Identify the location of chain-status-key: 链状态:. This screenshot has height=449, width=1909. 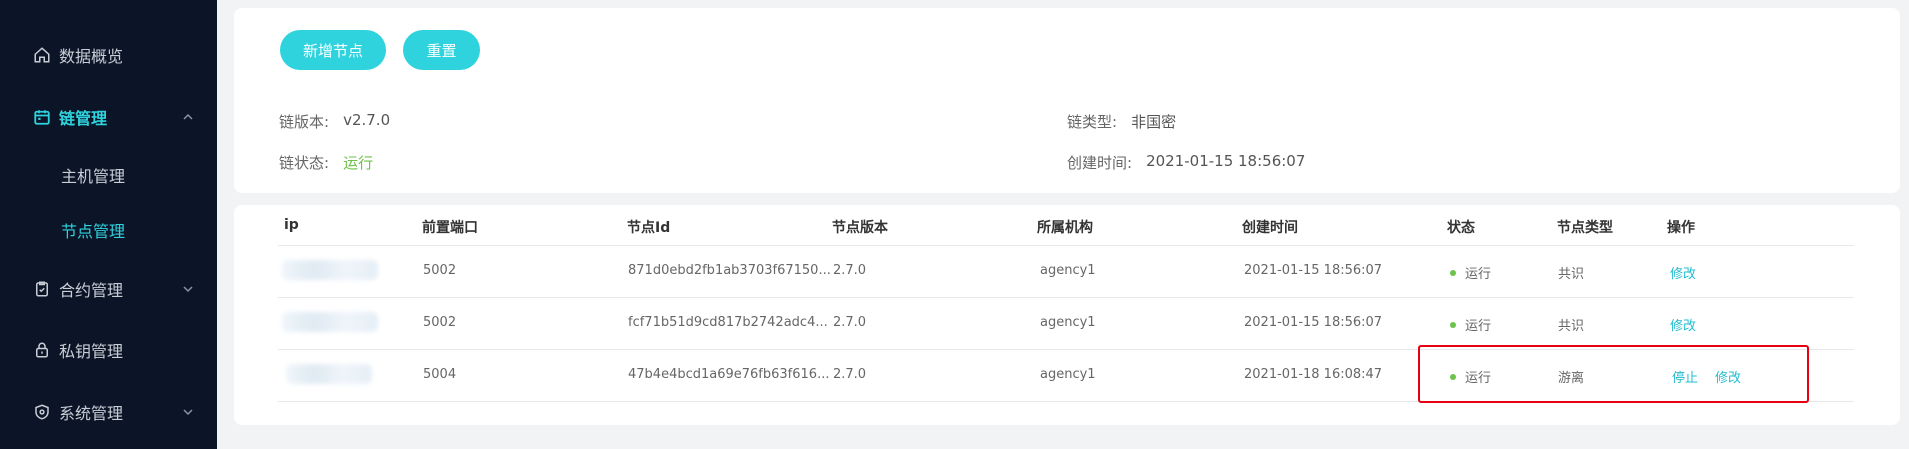
(304, 163).